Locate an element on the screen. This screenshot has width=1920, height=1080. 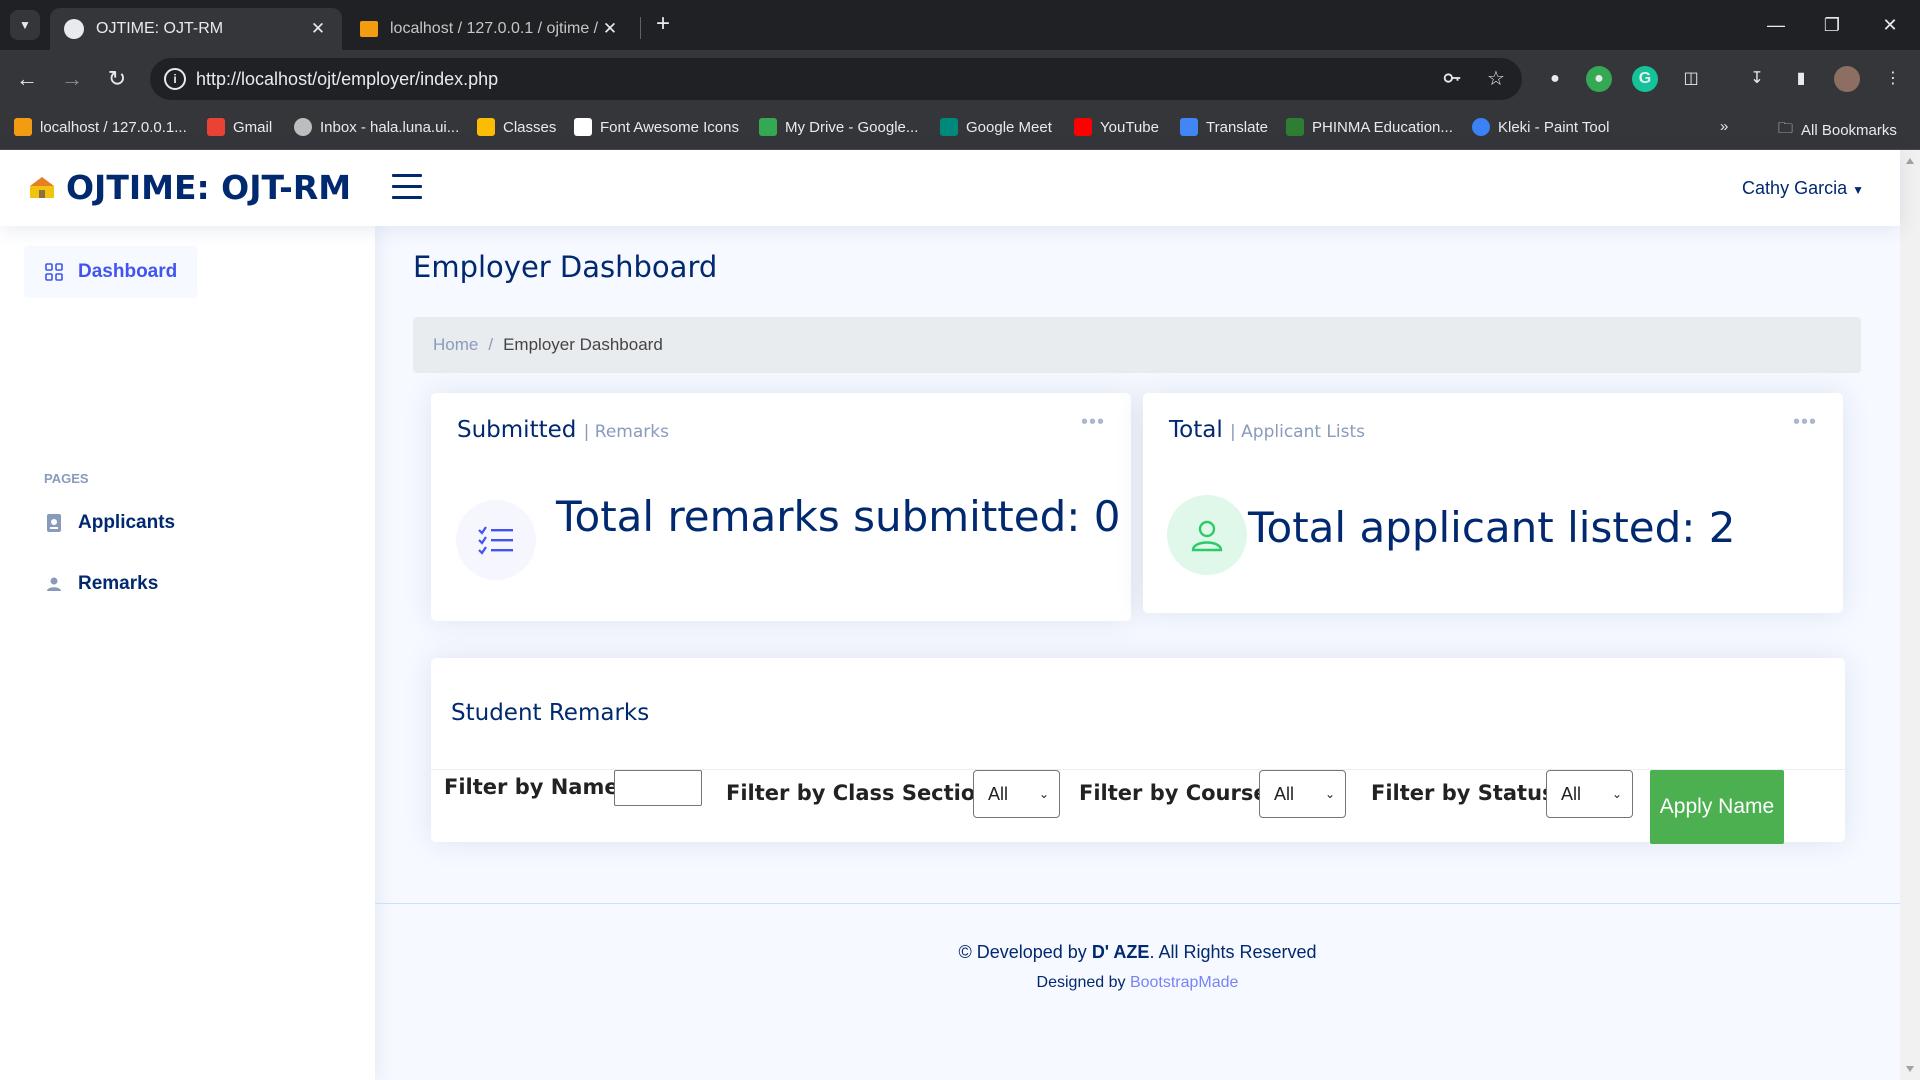
bookmark-youtube: YouTube is located at coordinates (1116, 127).